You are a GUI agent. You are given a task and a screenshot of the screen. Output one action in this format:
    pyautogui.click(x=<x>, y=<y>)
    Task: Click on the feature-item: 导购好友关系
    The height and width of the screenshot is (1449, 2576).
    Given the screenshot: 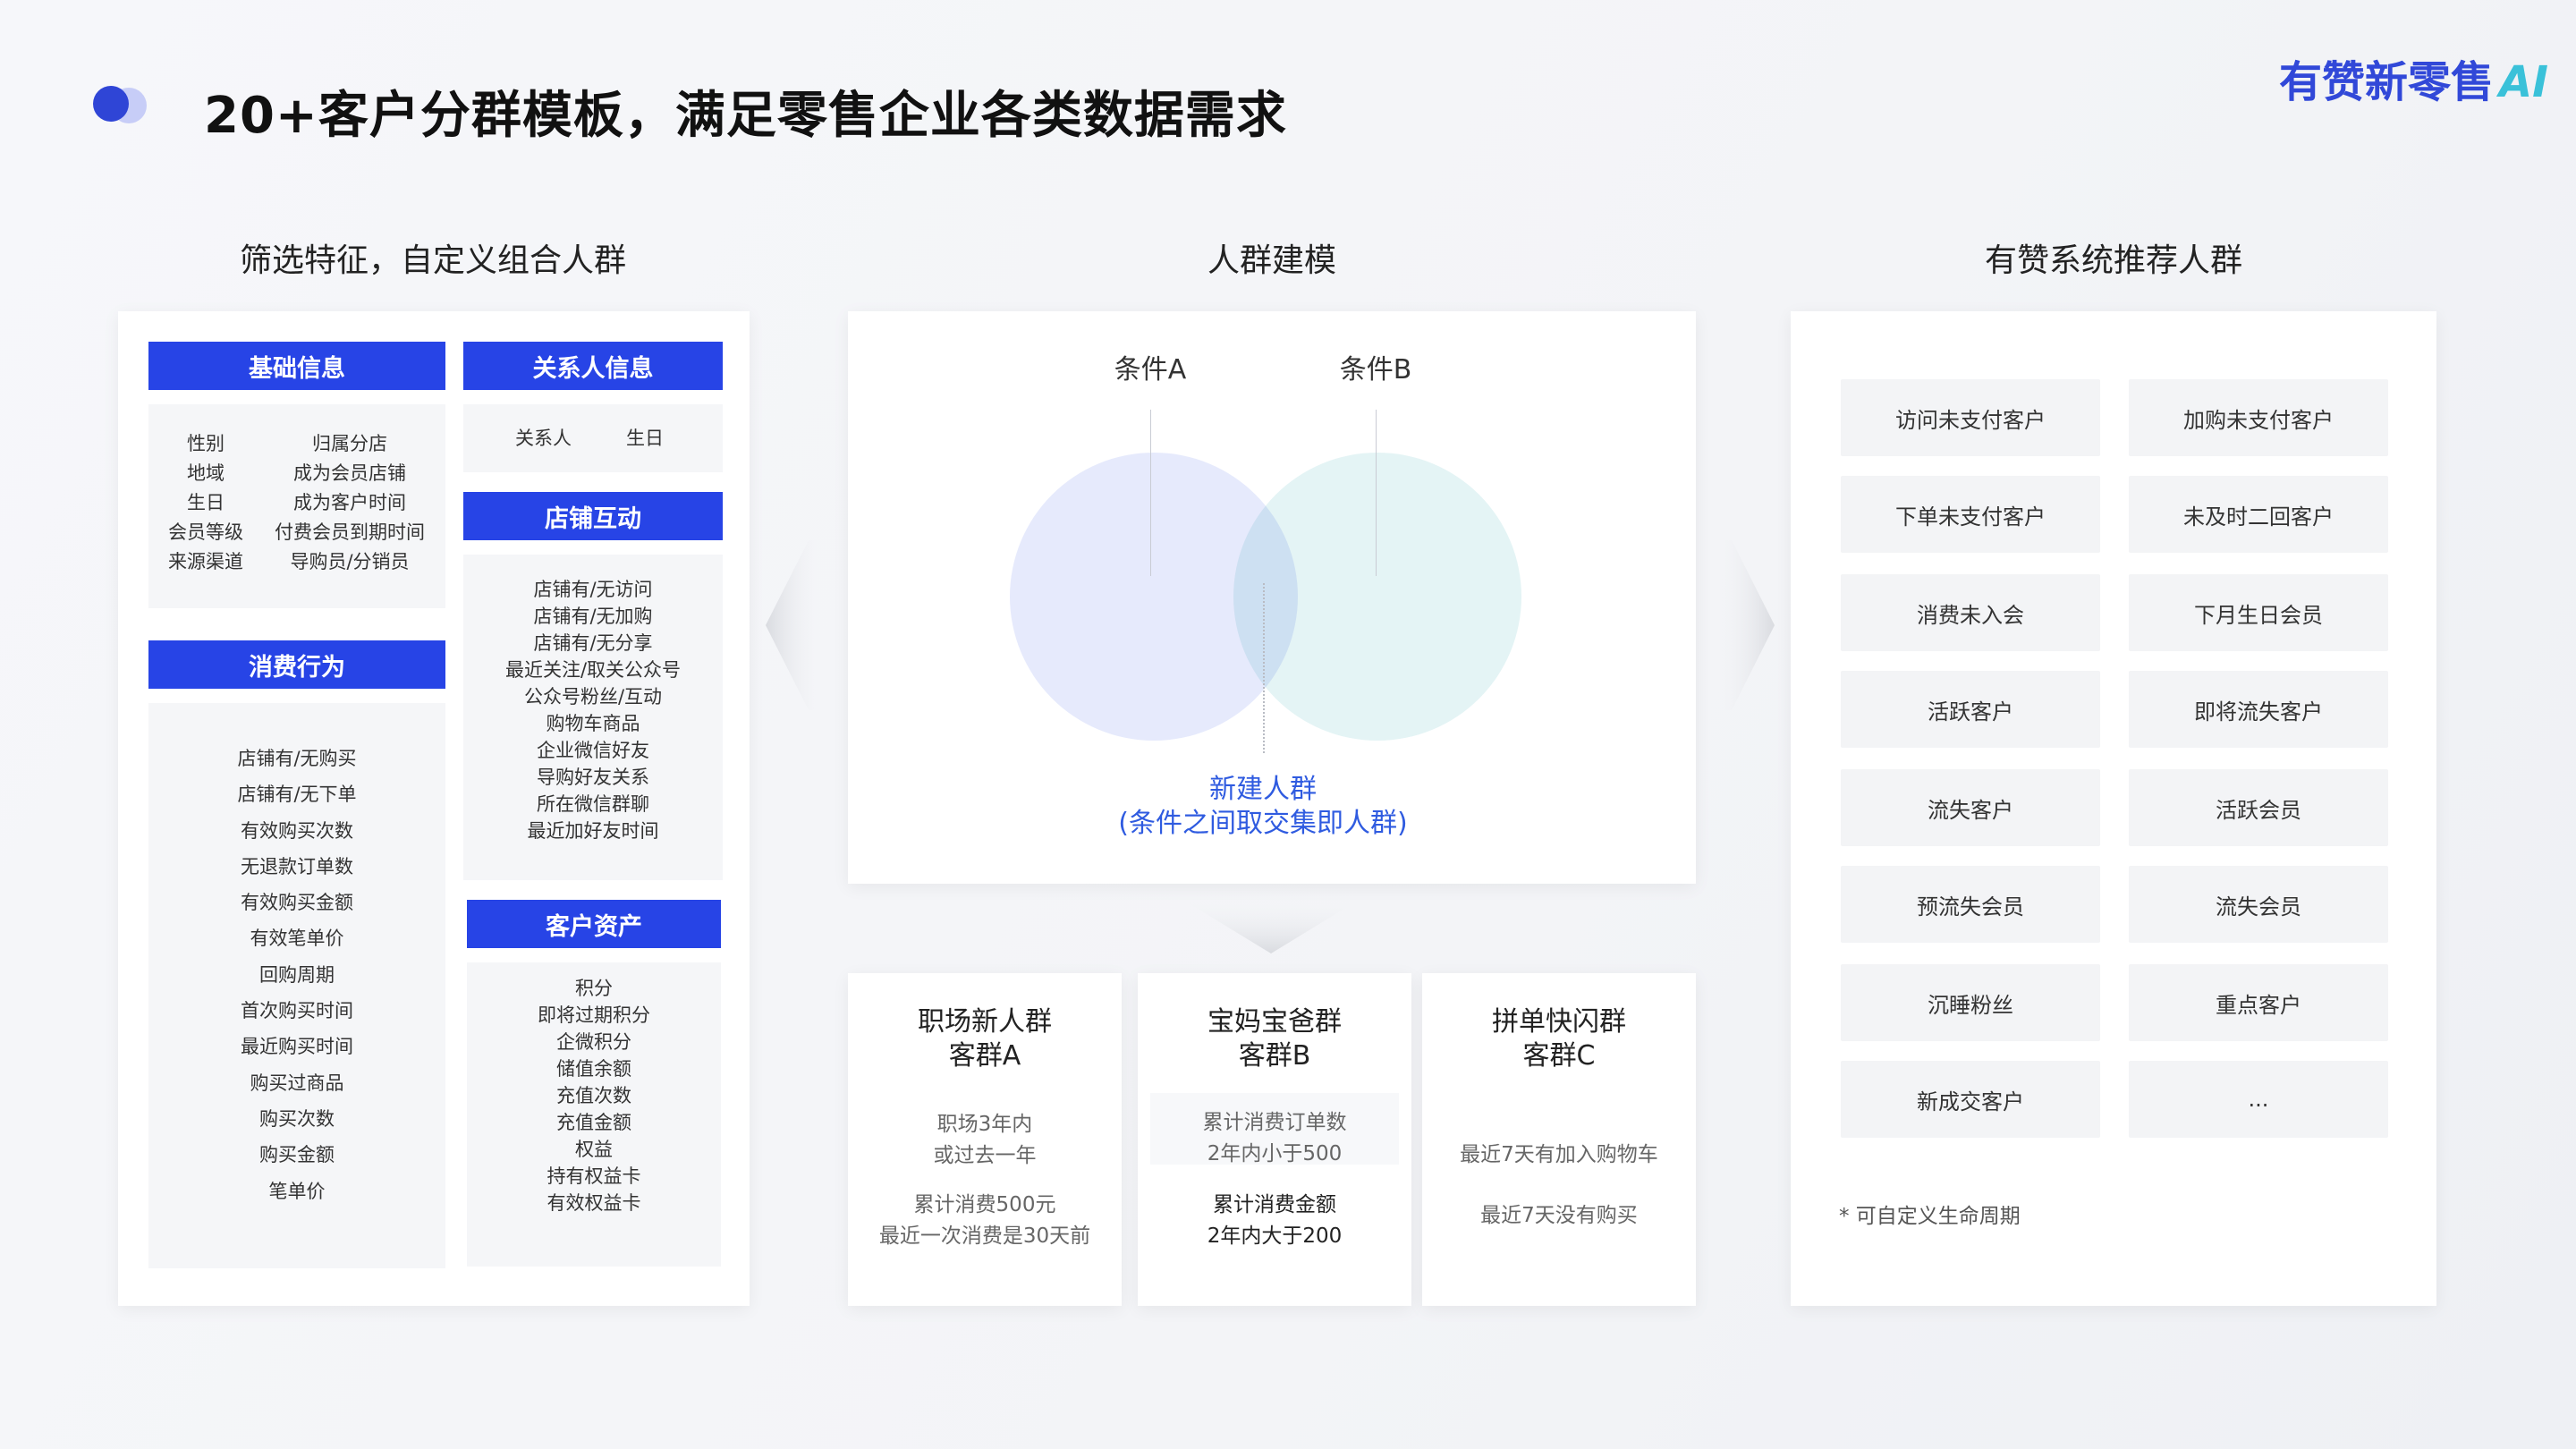 What is the action you would take?
    pyautogui.click(x=593, y=777)
    